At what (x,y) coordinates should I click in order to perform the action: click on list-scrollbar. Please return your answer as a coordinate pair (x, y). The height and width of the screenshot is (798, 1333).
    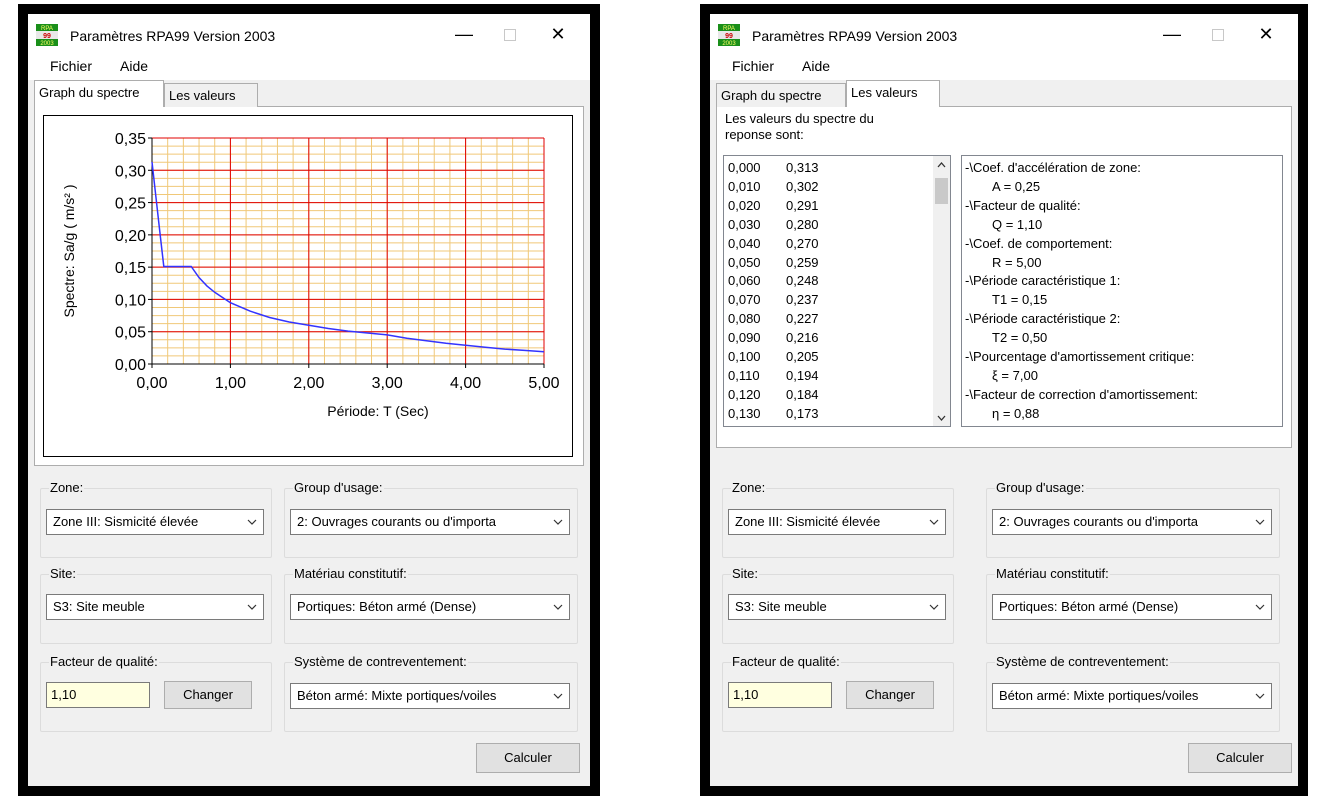
    Looking at the image, I should click on (941, 291).